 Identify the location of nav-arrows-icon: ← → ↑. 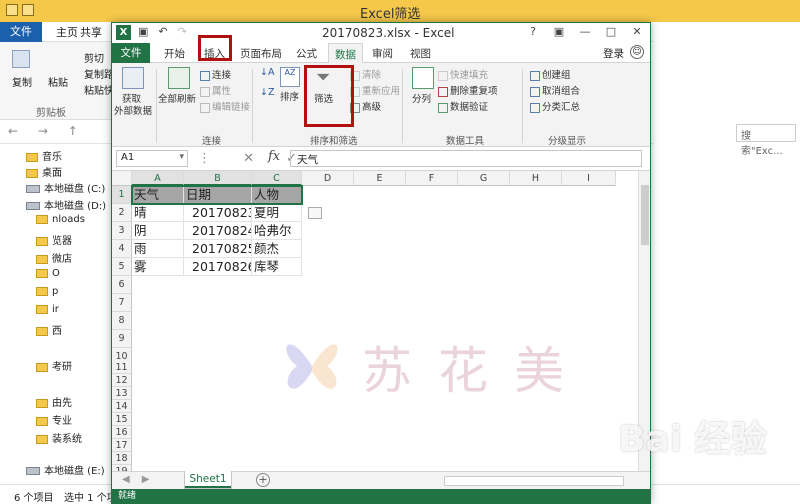
(47, 131).